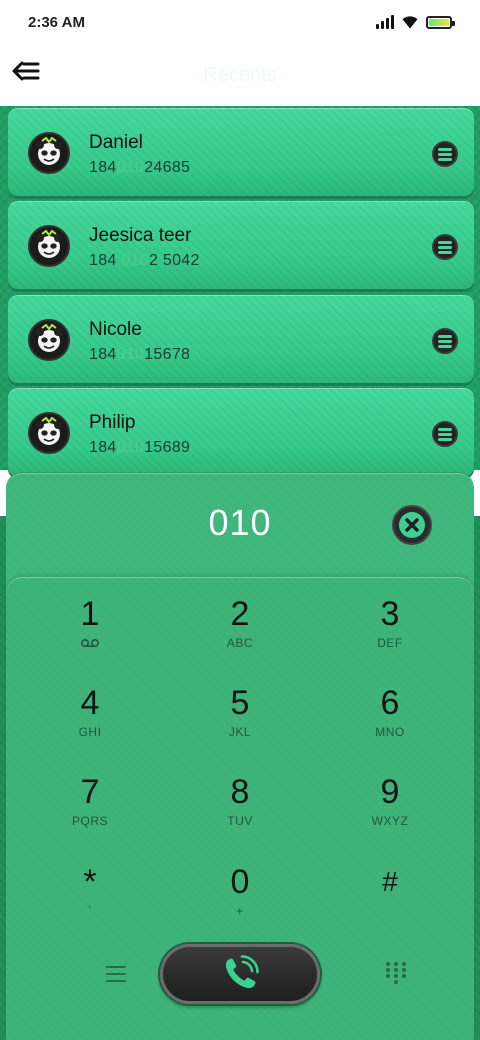 The height and width of the screenshot is (1040, 480). What do you see at coordinates (140, 354) in the screenshot?
I see `contact-number: 18401015678` at bounding box center [140, 354].